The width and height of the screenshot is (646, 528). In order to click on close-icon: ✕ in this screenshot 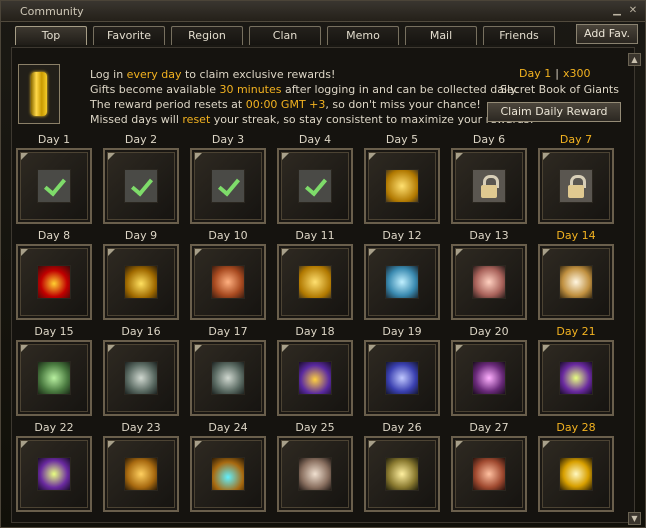, I will do `click(633, 11)`.